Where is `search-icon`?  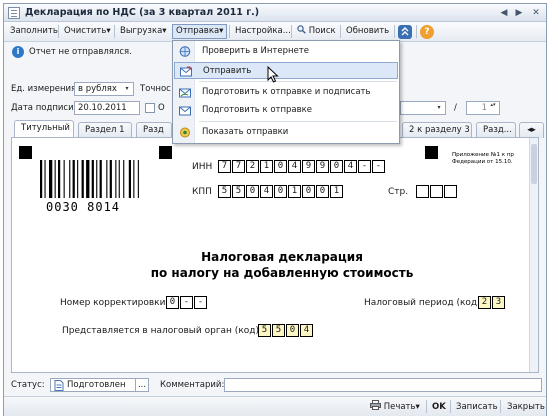
search-icon is located at coordinates (301, 29).